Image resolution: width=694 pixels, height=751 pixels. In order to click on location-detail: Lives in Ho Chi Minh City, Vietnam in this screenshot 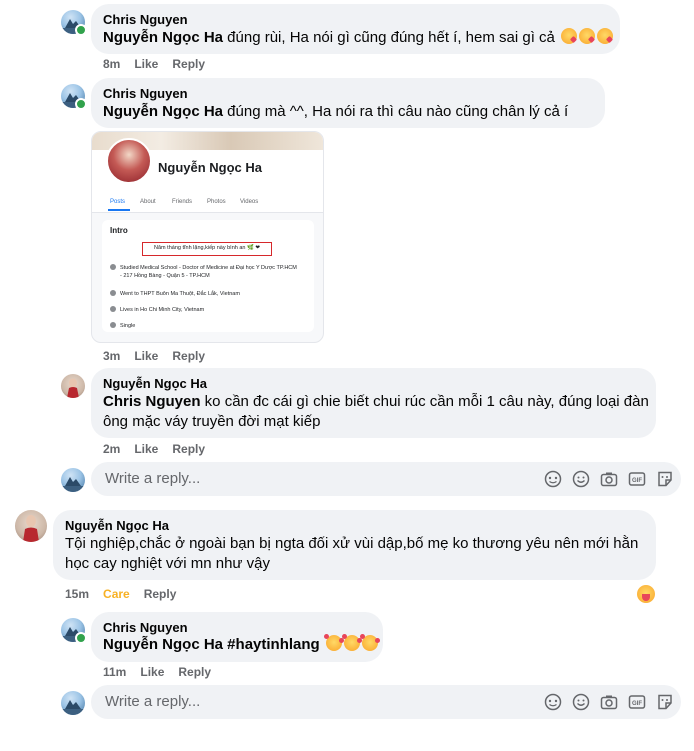, I will do `click(157, 310)`.